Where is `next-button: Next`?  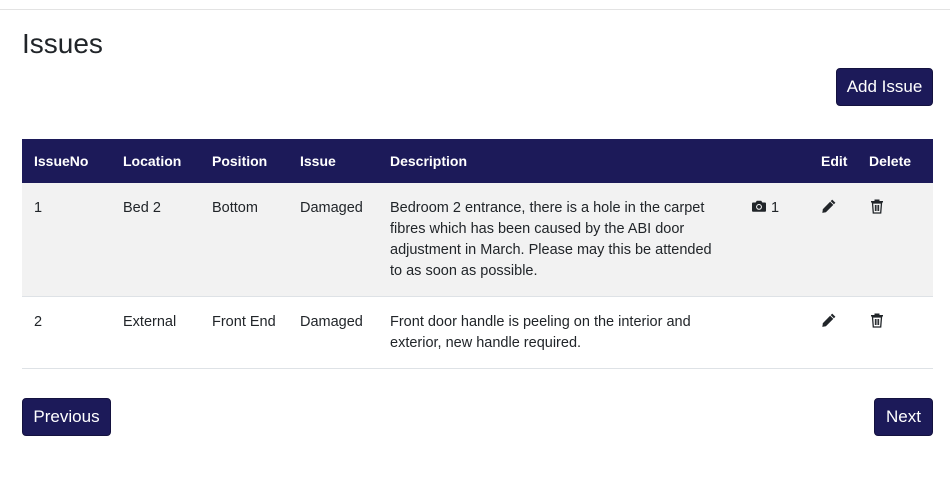 next-button: Next is located at coordinates (903, 417).